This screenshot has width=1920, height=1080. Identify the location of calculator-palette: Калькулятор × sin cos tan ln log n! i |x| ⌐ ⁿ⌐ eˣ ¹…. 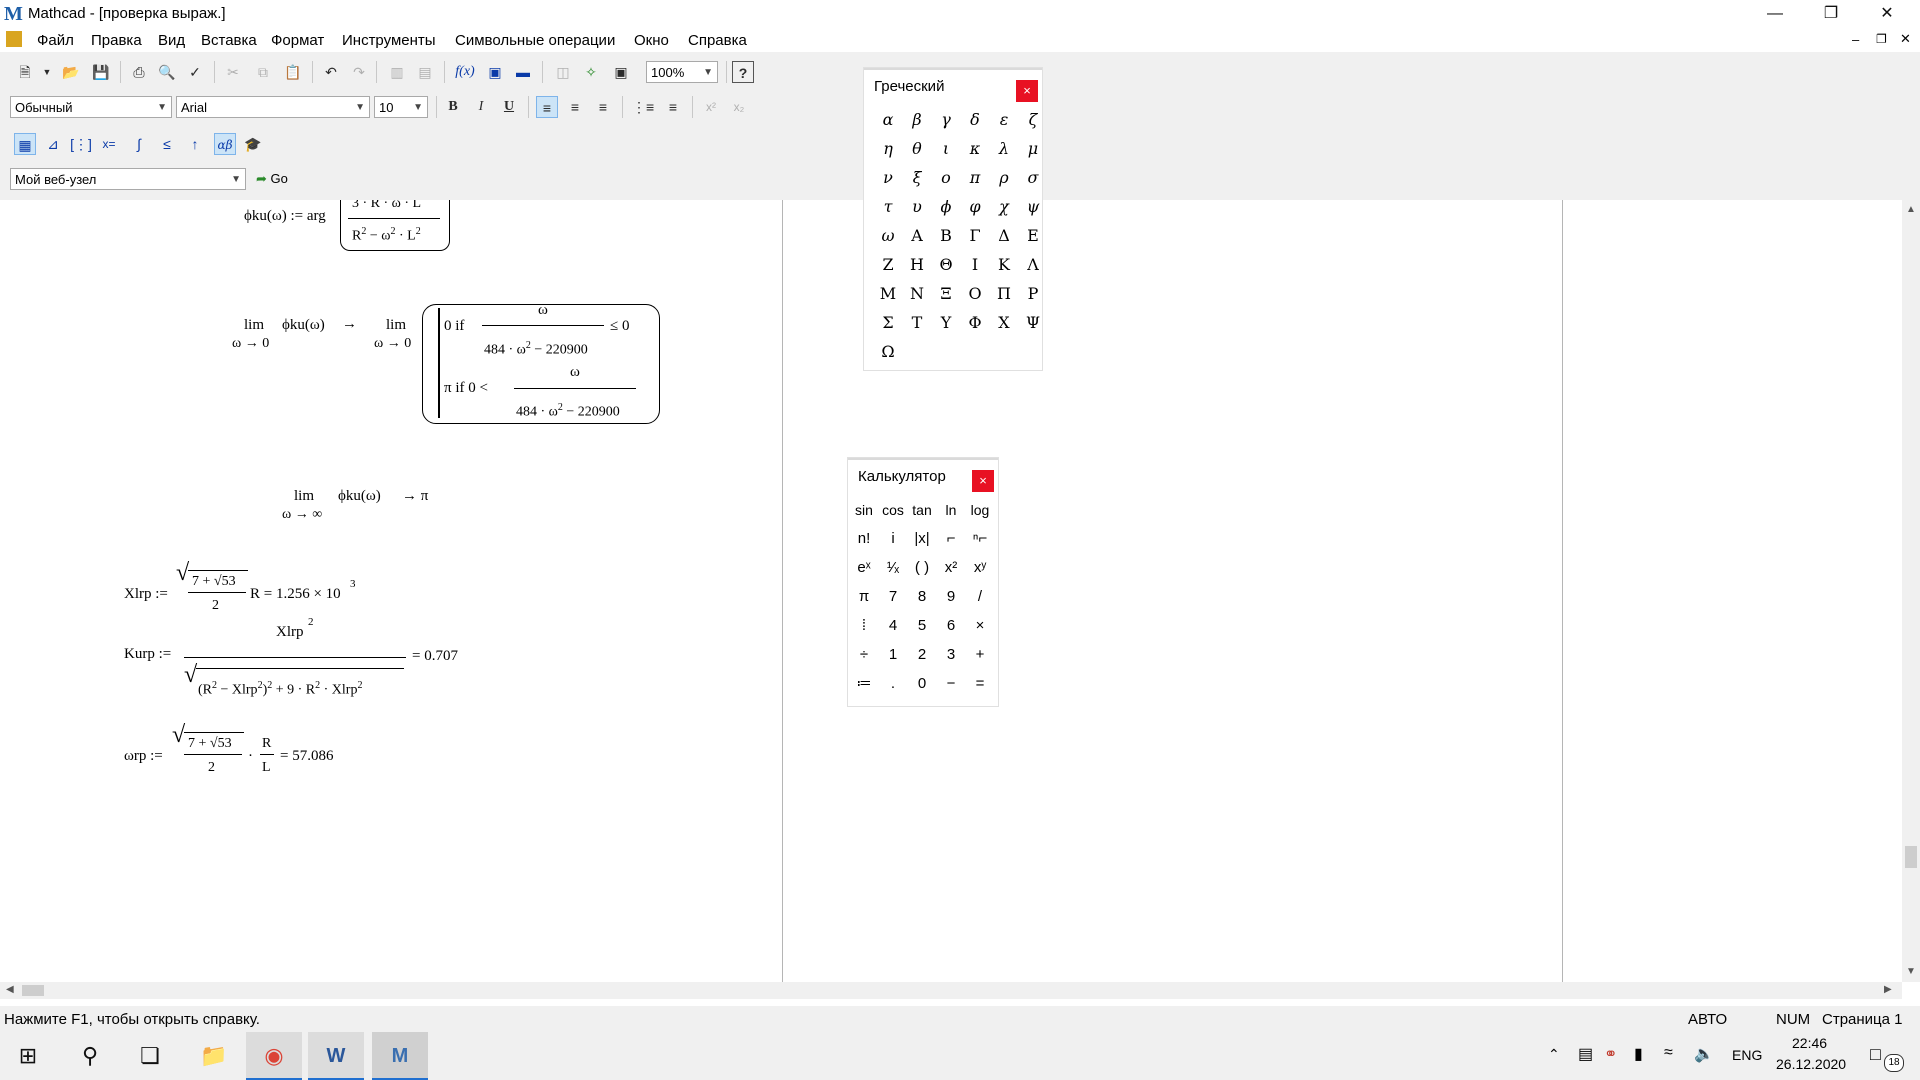
(923, 582).